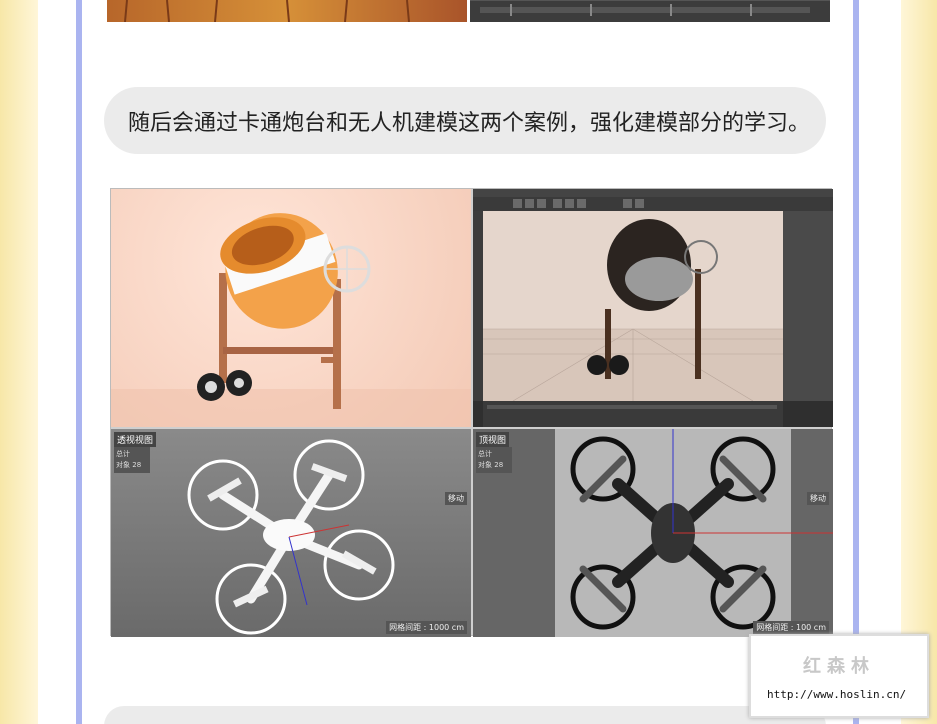  I want to click on site-watermark: 红森林 http://www.hoslin.cn/, so click(839, 676).